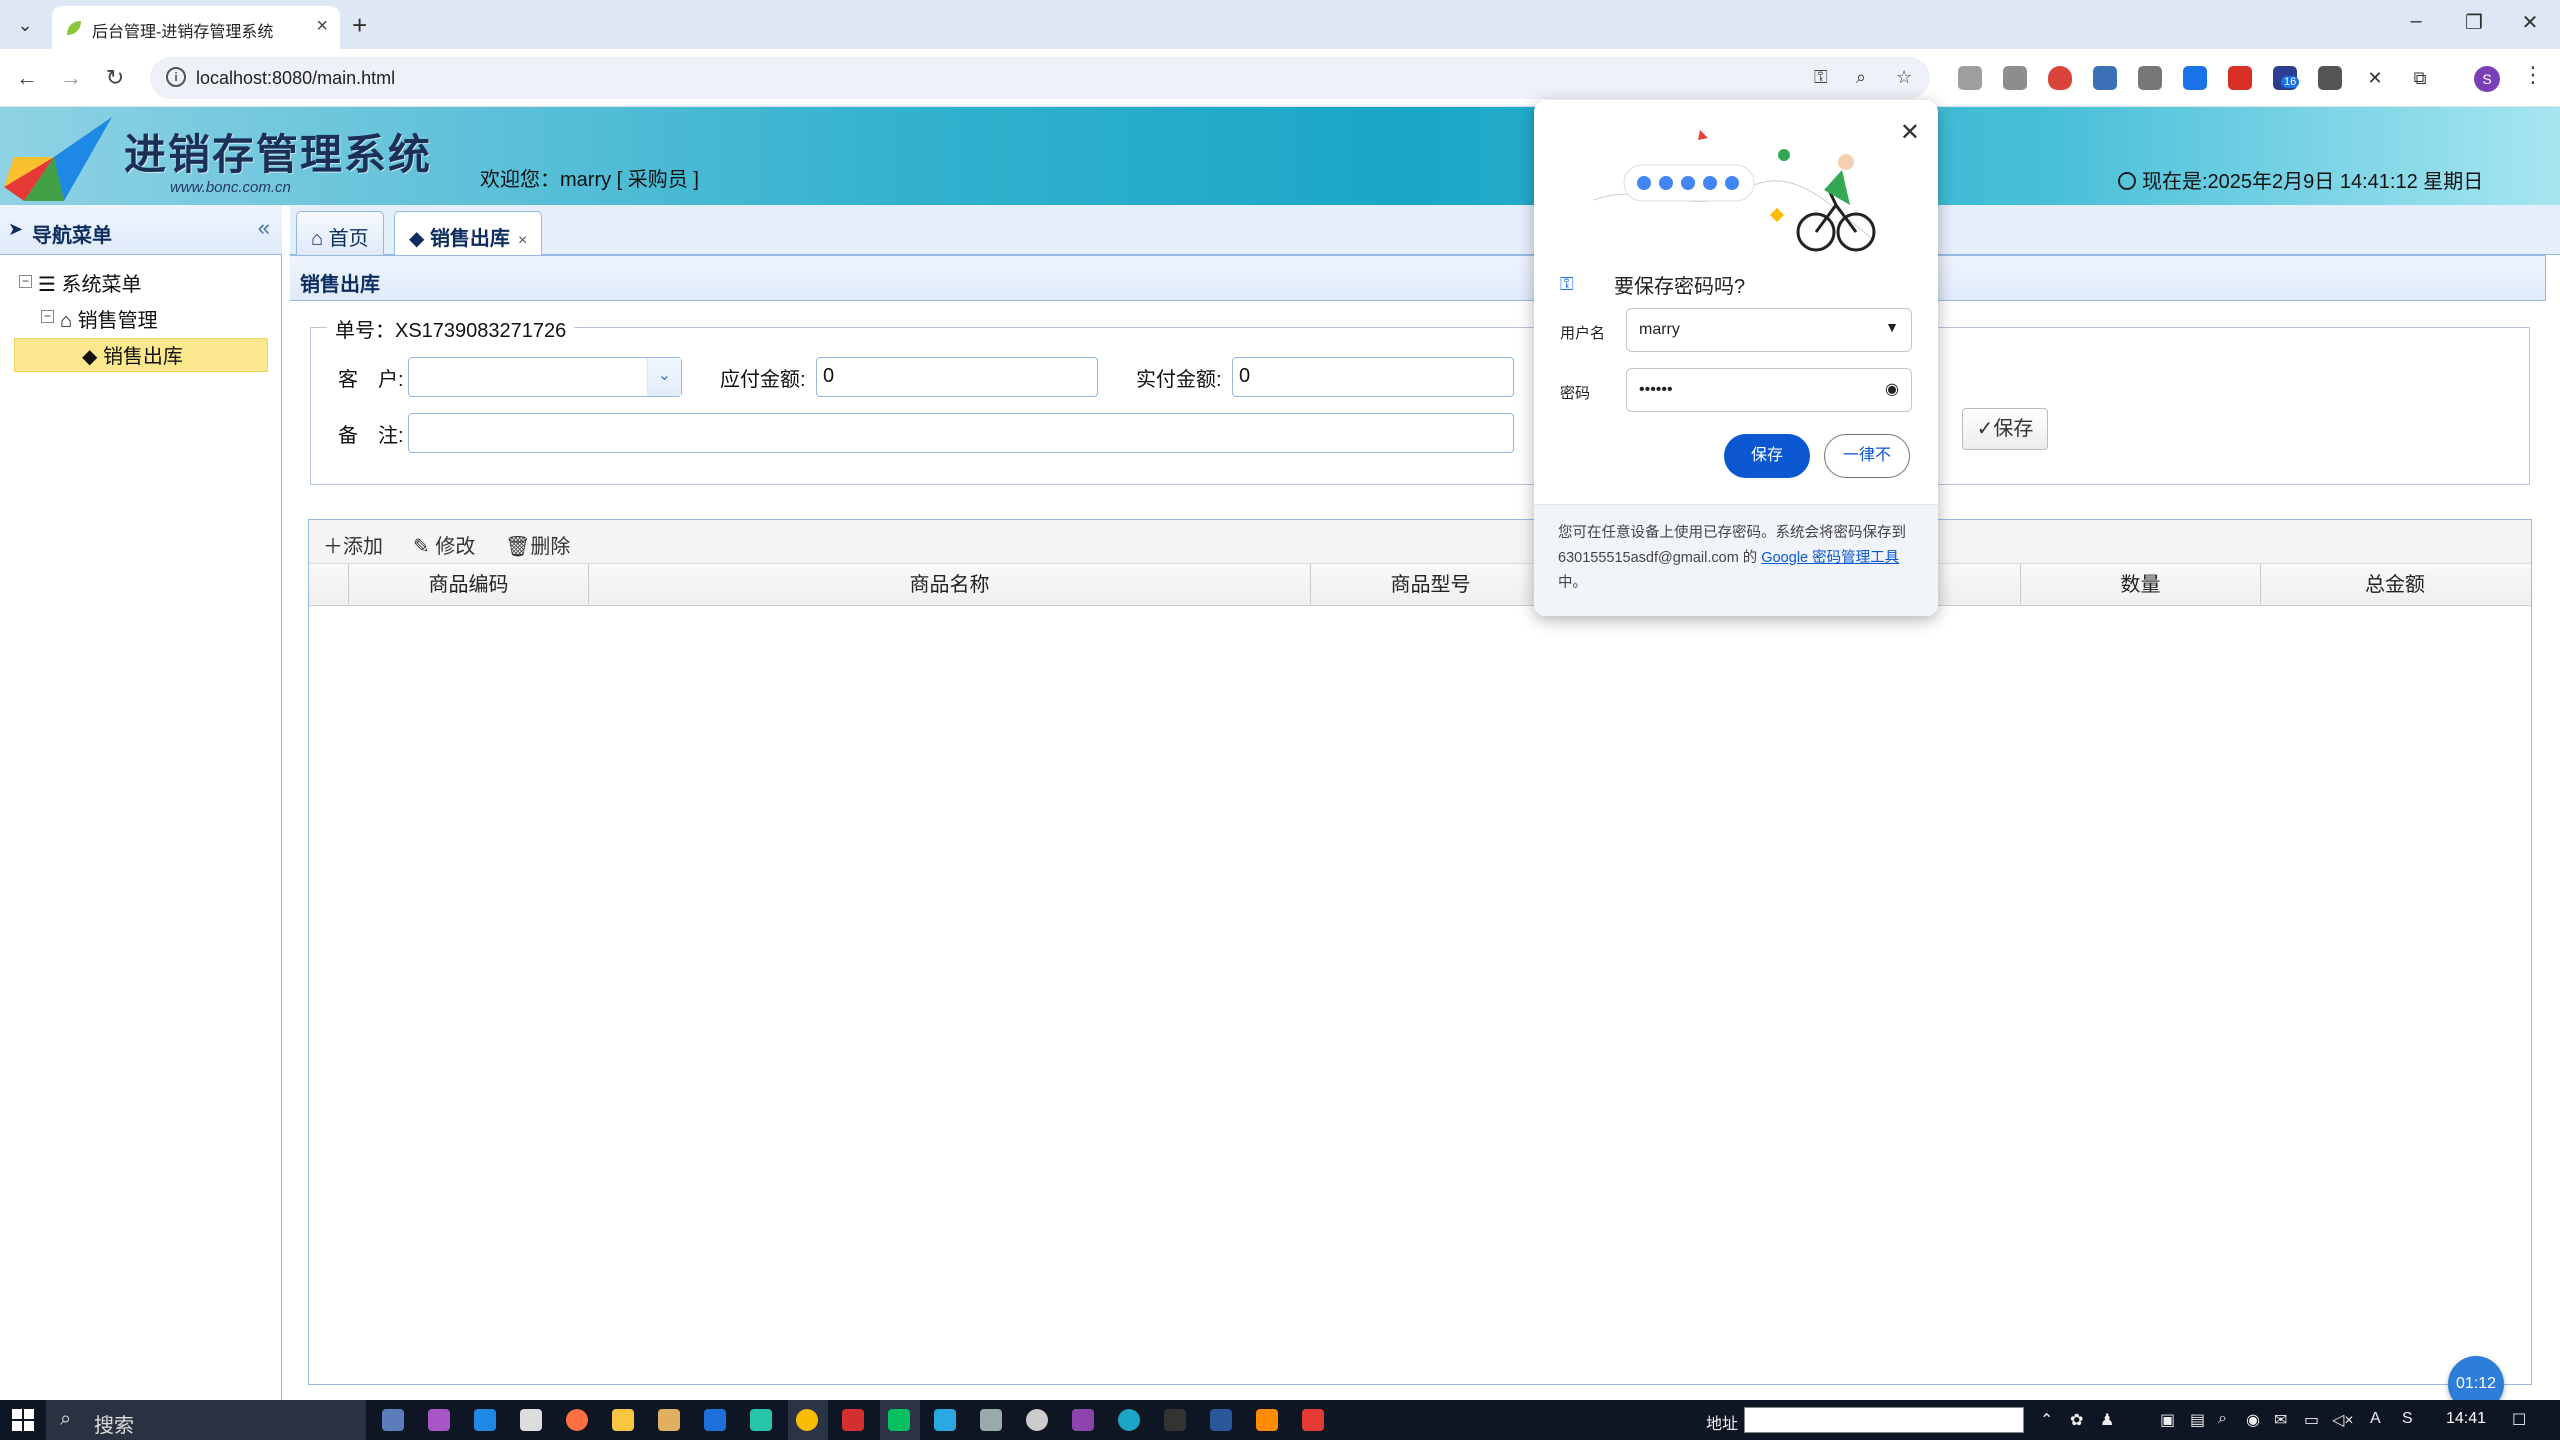 The width and height of the screenshot is (2560, 1440). Describe the element at coordinates (444, 544) in the screenshot. I see `edit-button: ✎ 修改` at that location.